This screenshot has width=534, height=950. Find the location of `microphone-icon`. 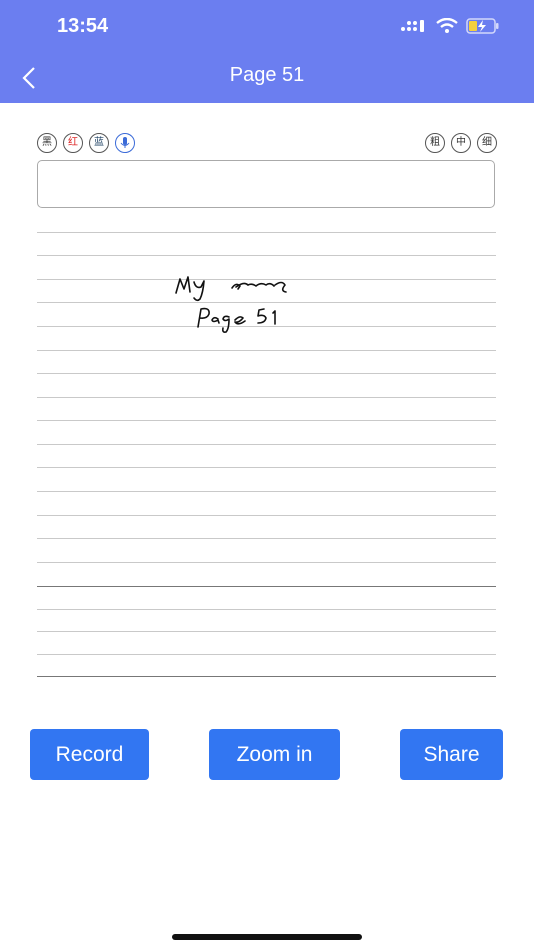

microphone-icon is located at coordinates (125, 142).